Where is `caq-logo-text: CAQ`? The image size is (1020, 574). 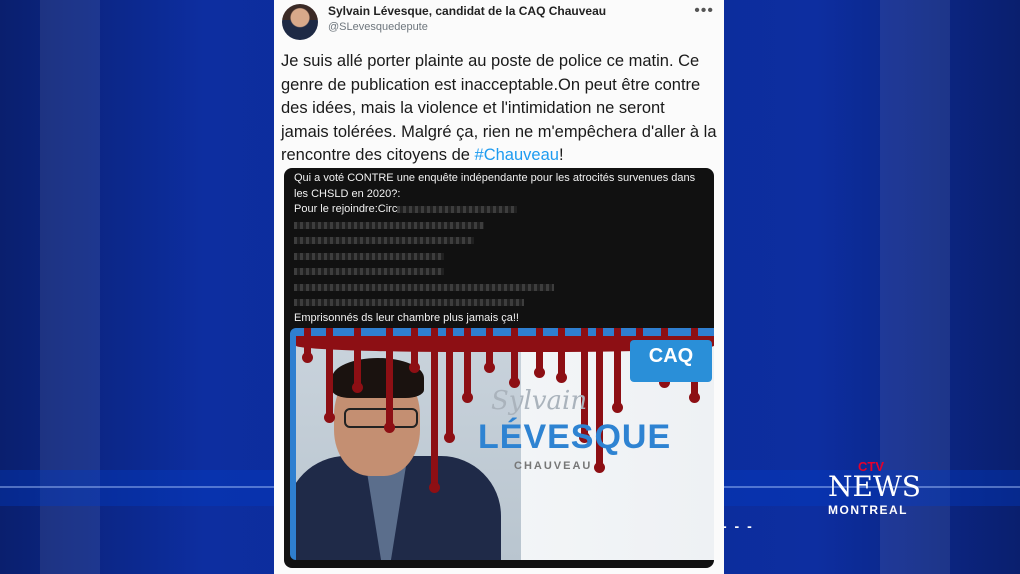 caq-logo-text: CAQ is located at coordinates (671, 356).